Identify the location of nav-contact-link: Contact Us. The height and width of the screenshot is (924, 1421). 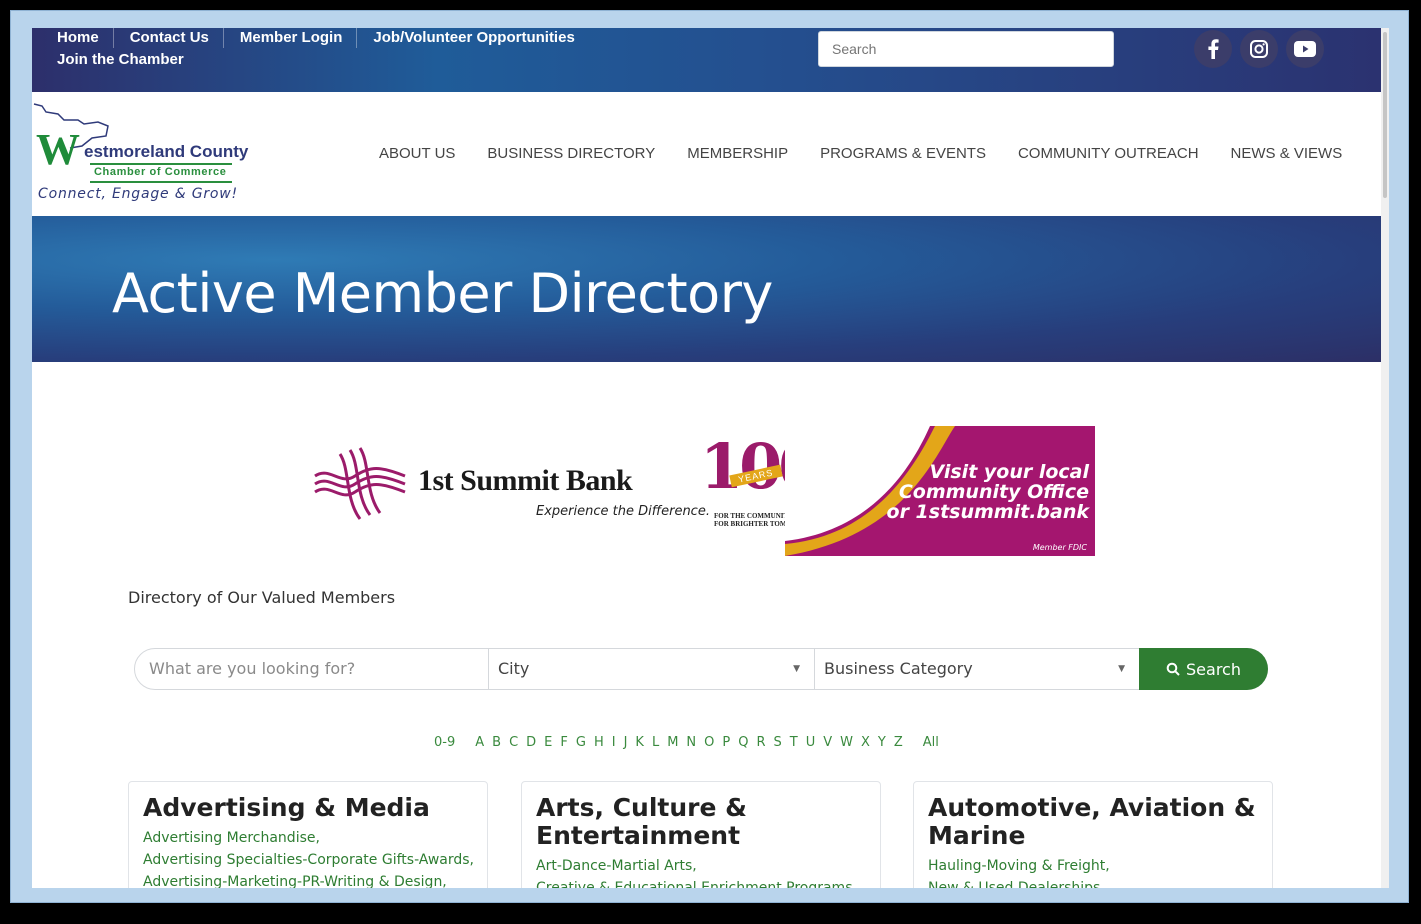
(177, 38).